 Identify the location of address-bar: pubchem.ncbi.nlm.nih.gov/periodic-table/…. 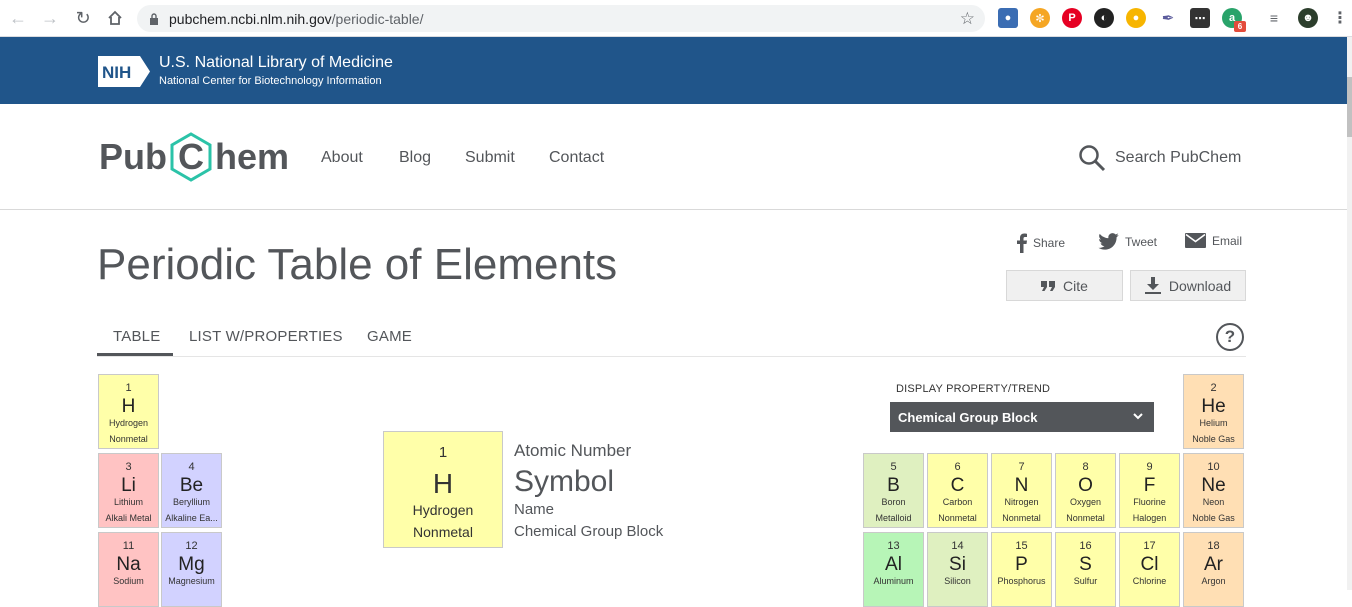
(561, 18).